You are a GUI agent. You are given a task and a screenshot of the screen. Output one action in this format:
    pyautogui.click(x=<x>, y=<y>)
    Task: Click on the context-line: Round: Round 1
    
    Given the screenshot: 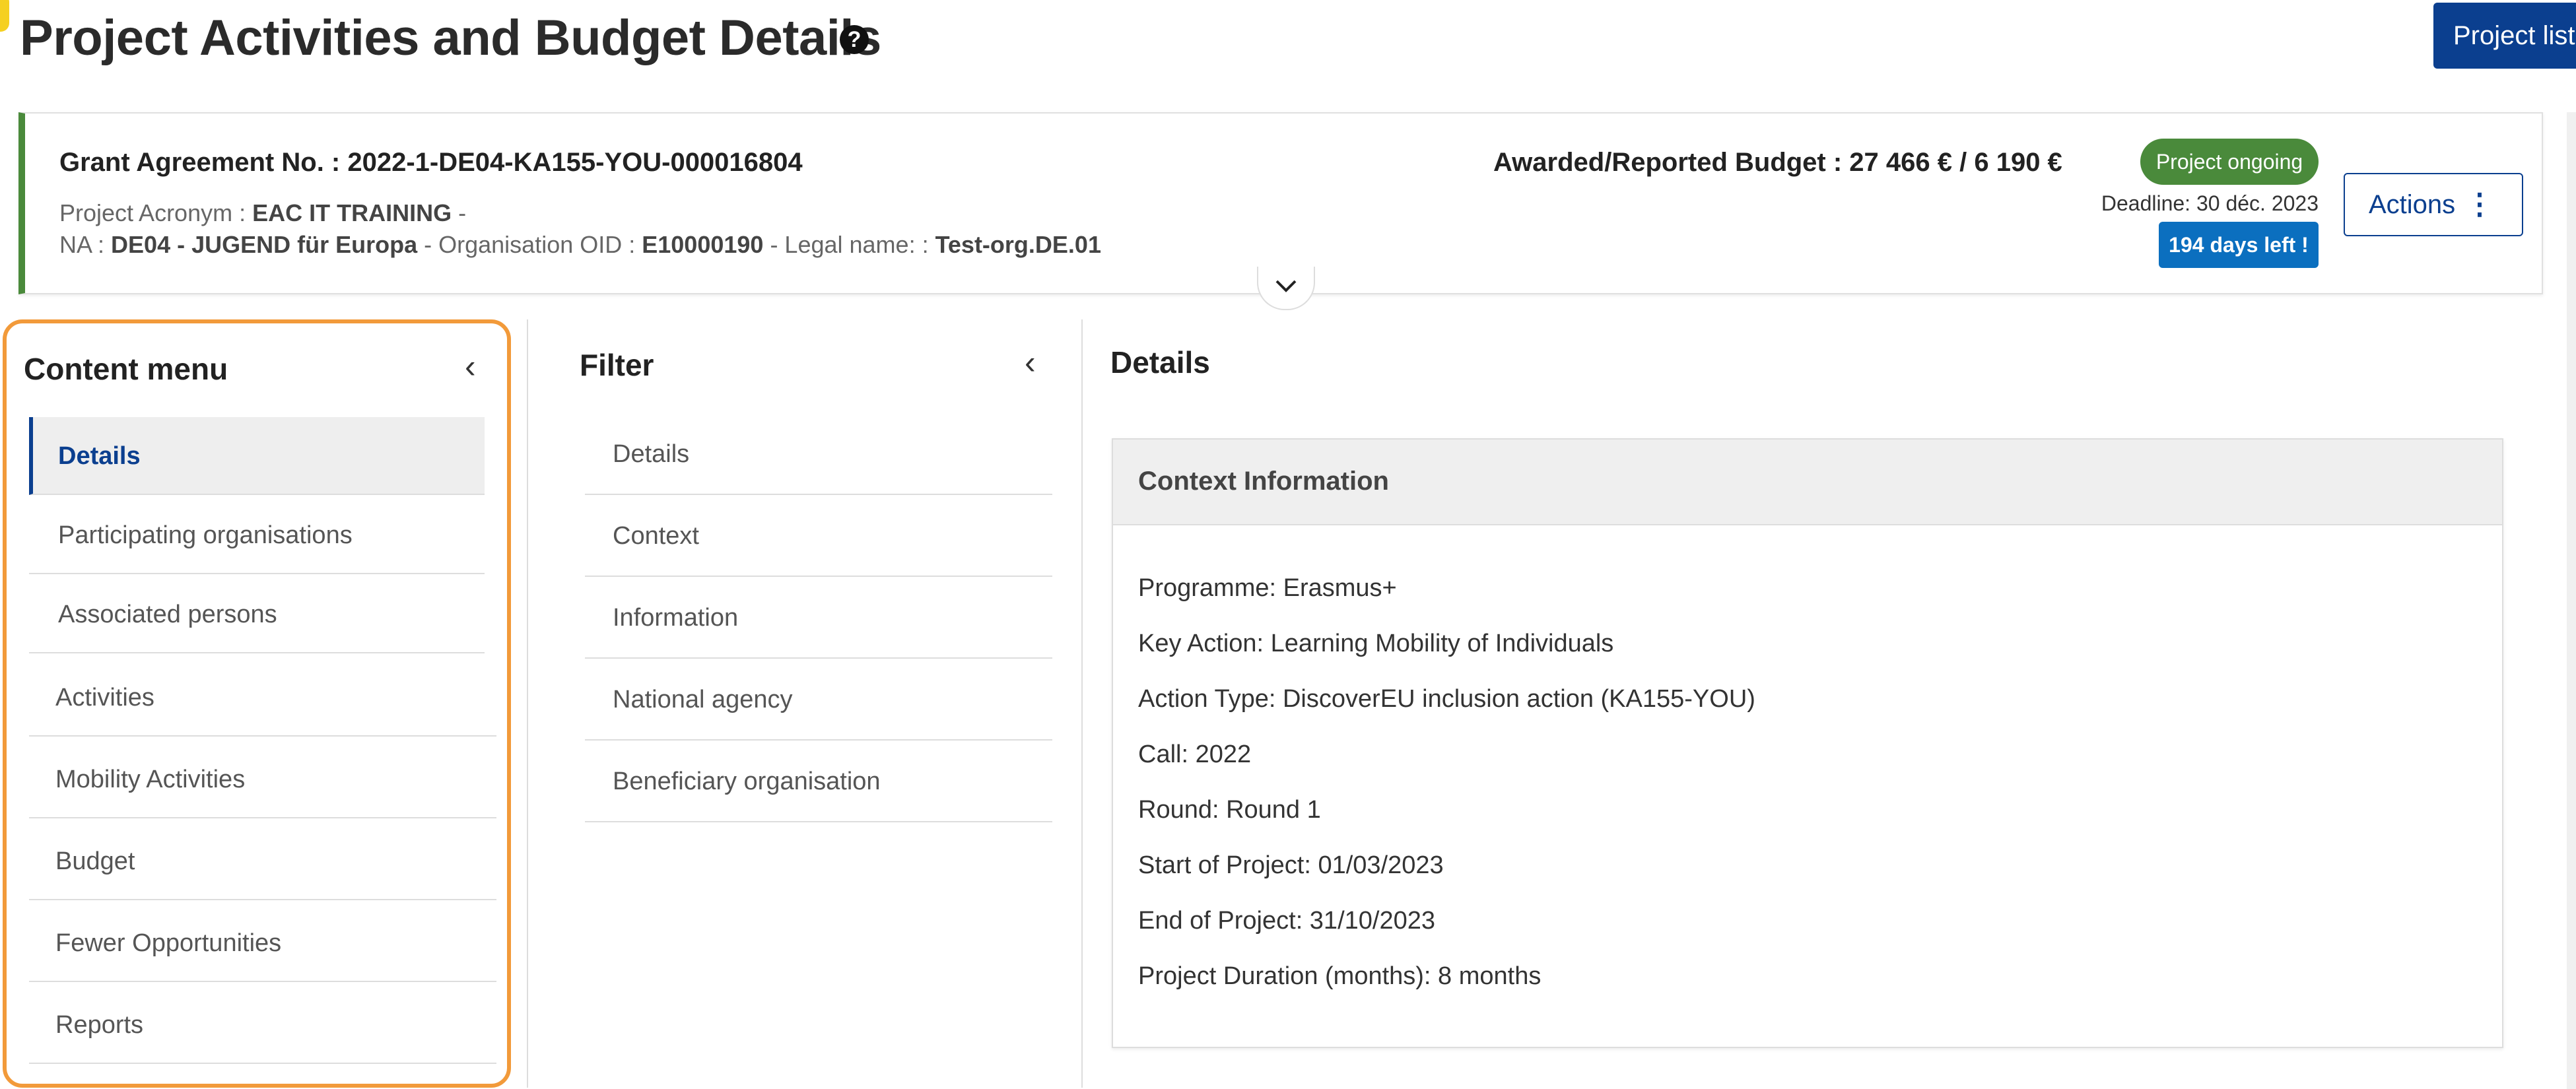 What is the action you would take?
    pyautogui.click(x=1229, y=810)
    